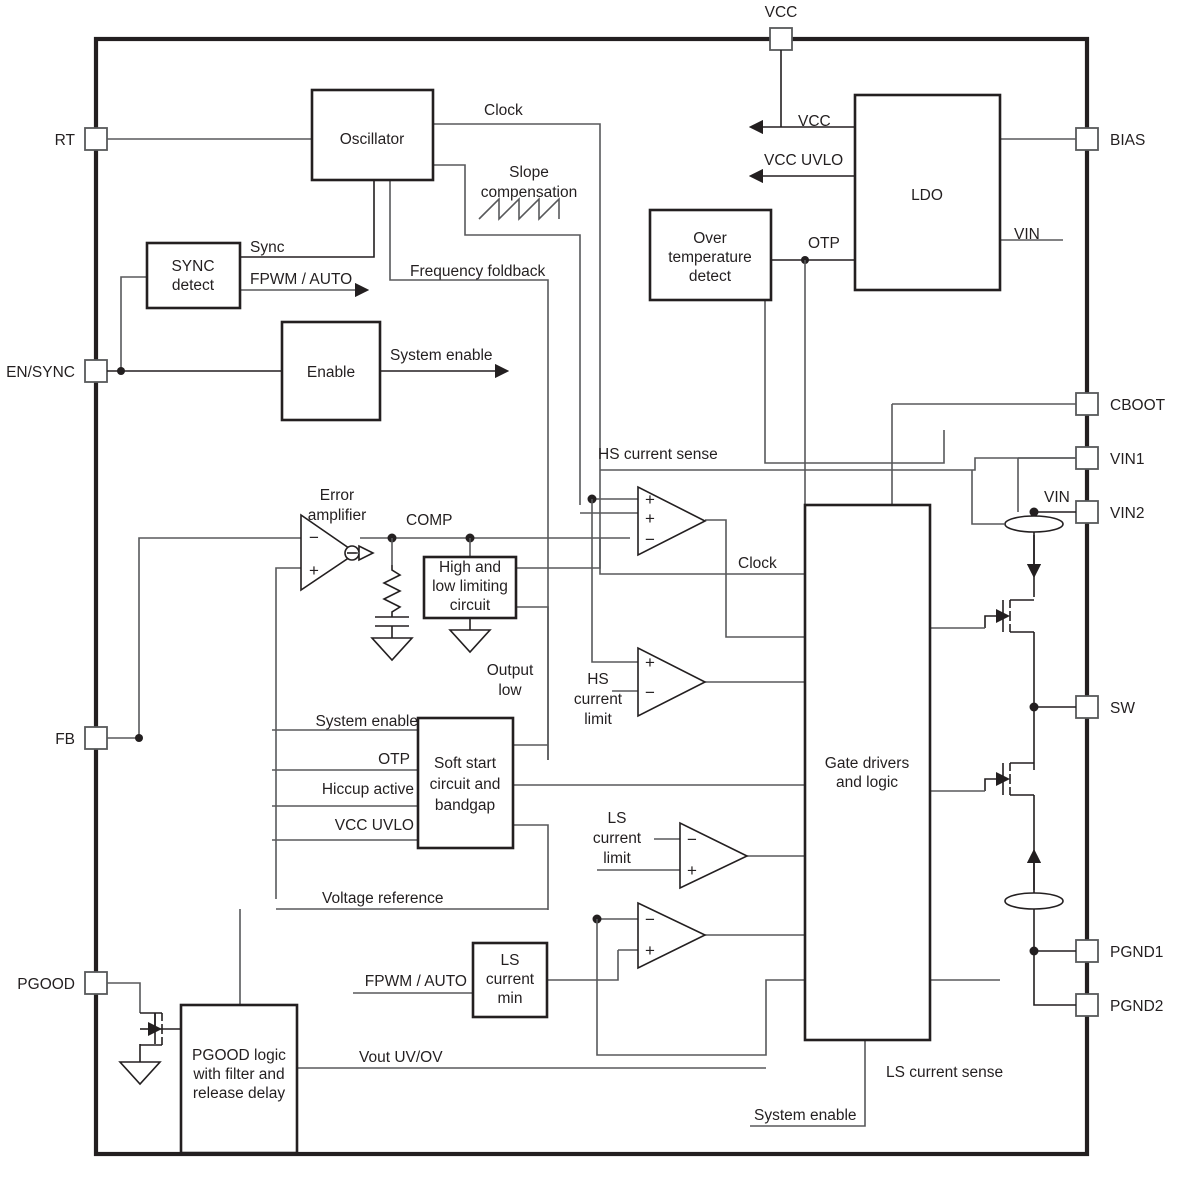 The width and height of the screenshot is (1183, 1193). I want to click on label-hs-current-limit-line2: current, so click(598, 699).